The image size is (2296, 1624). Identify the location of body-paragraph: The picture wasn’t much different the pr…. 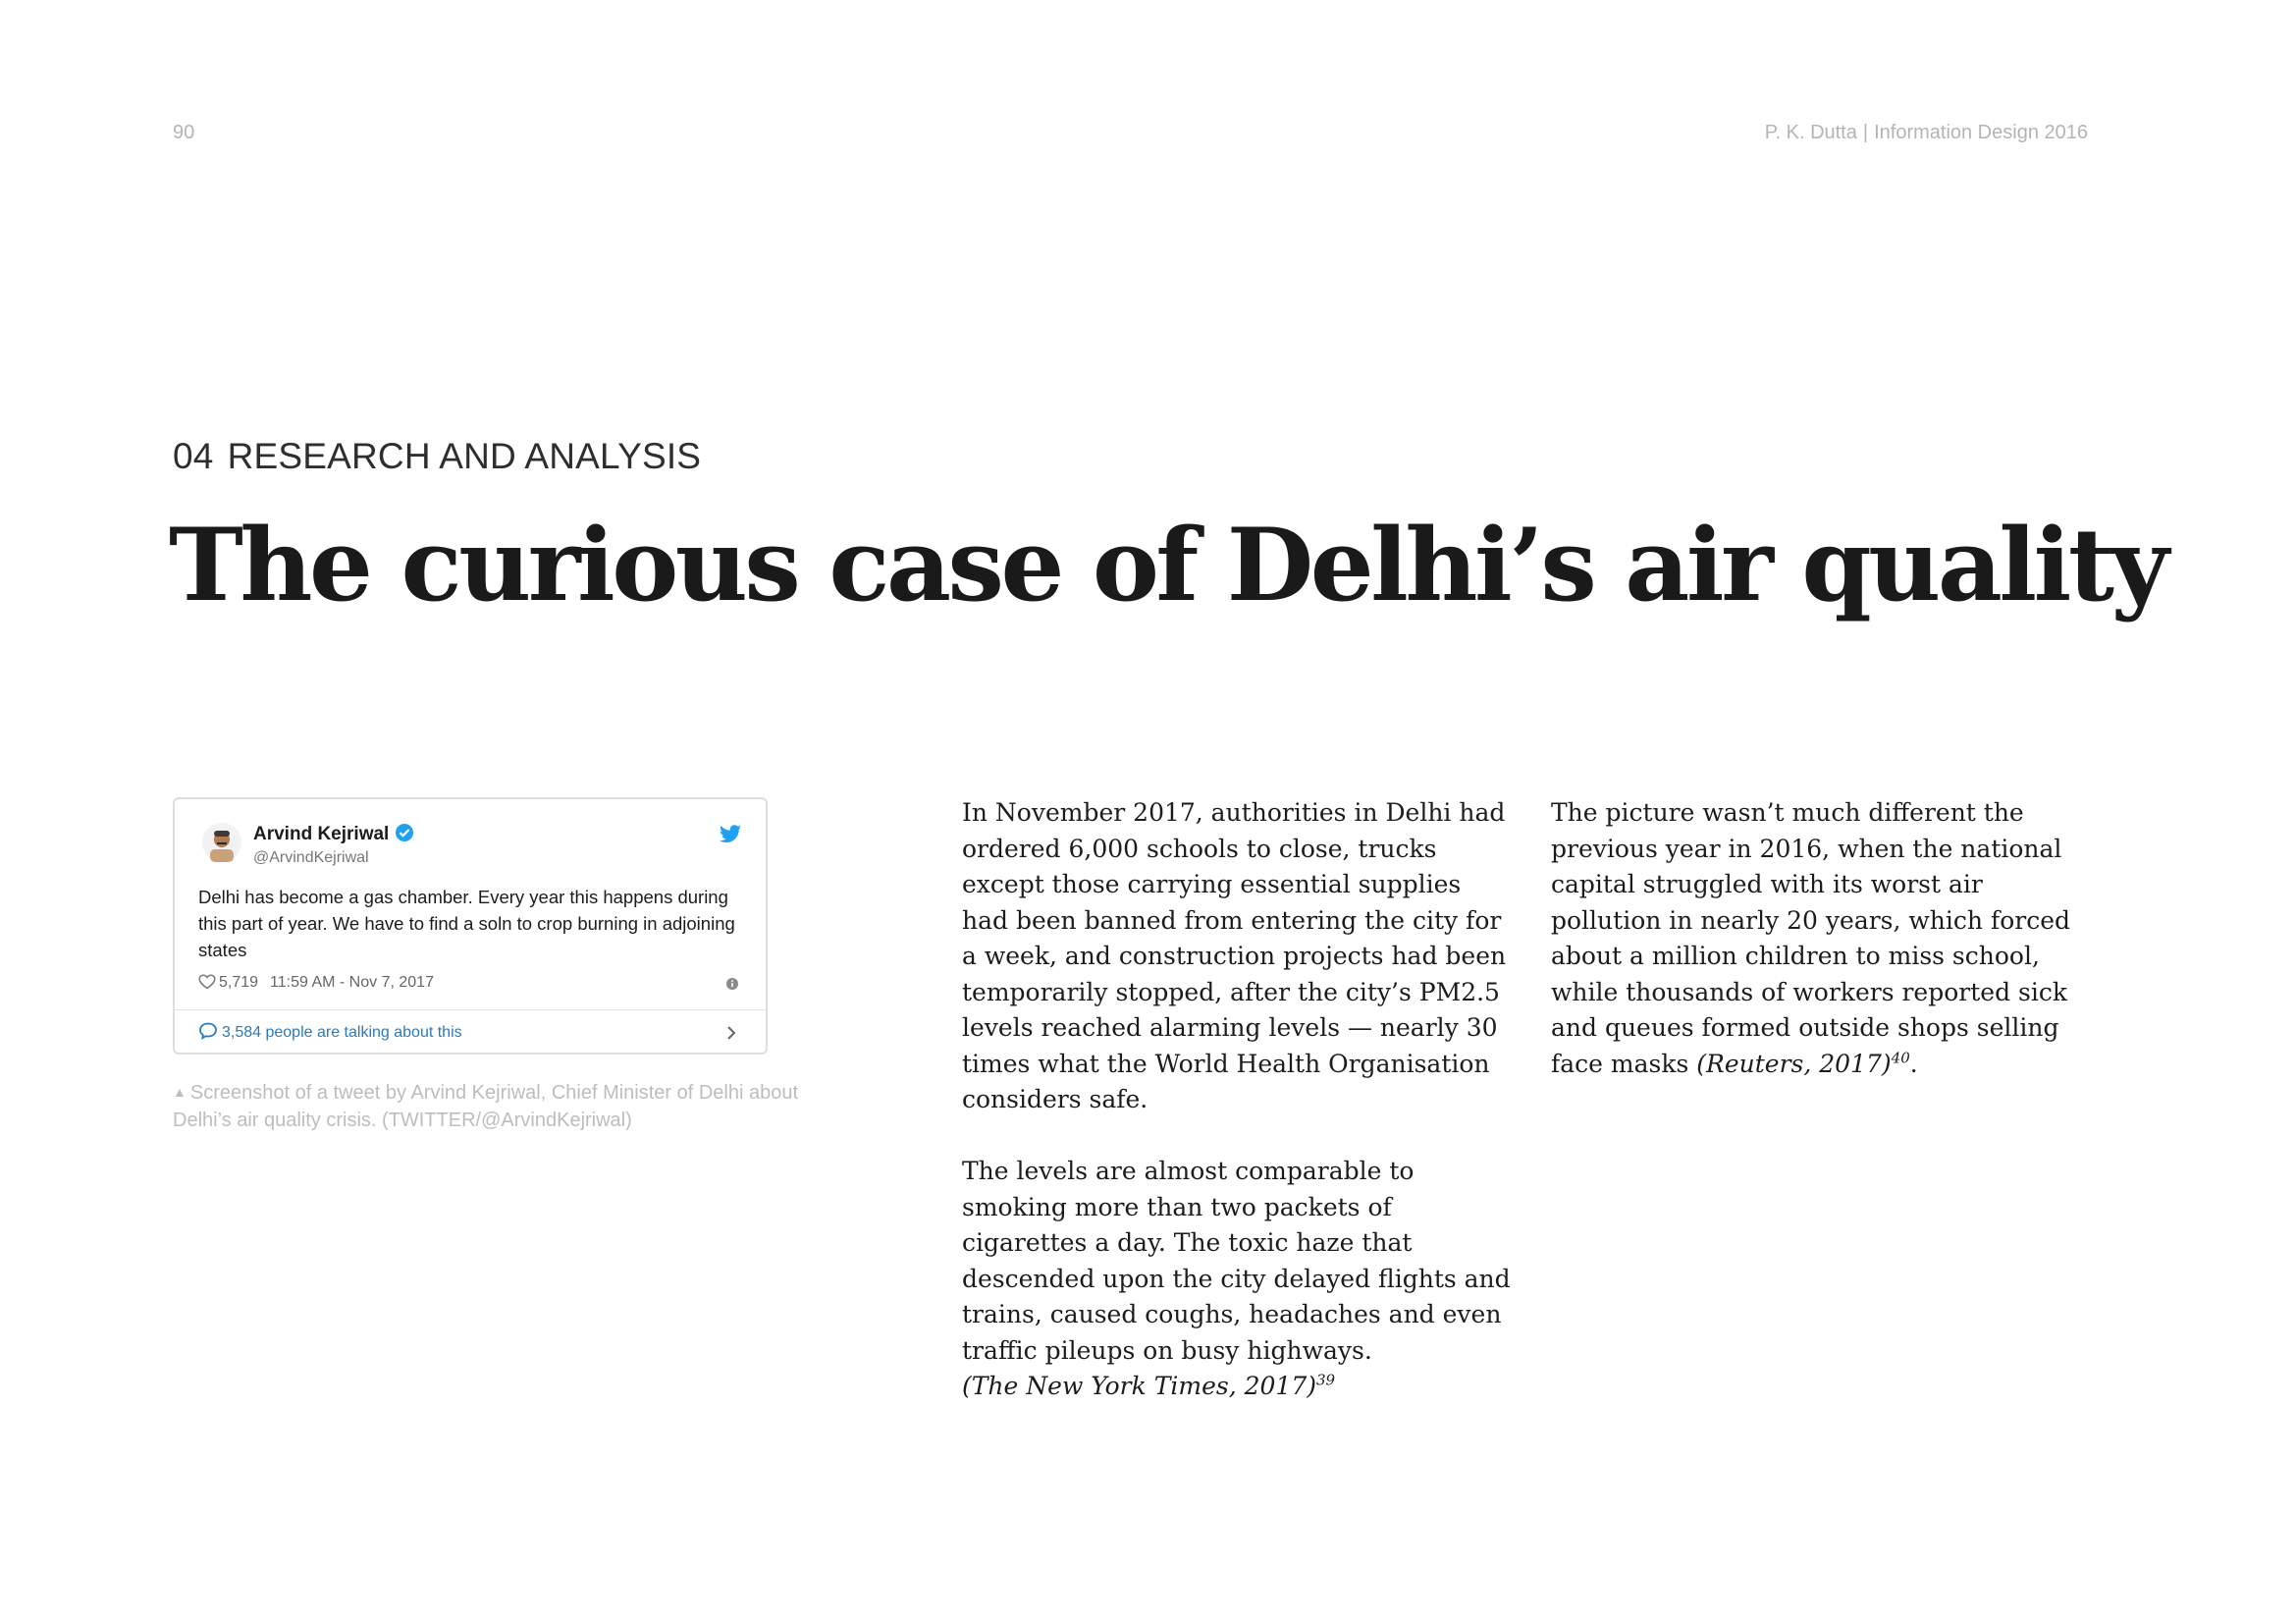
(1826, 938).